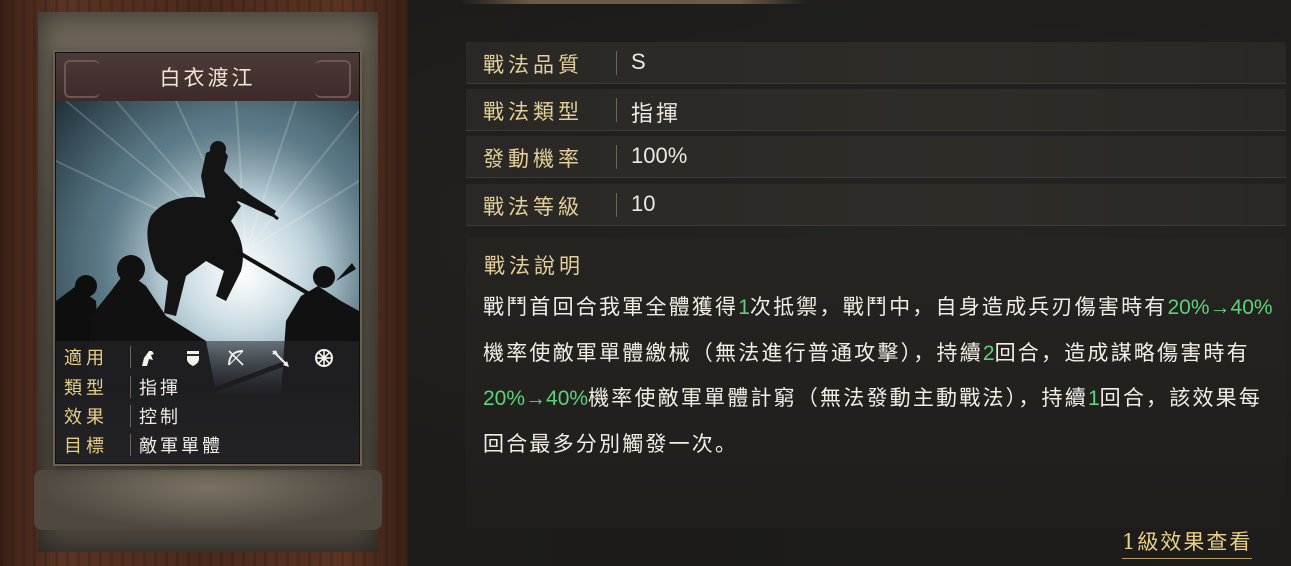 The width and height of the screenshot is (1291, 566). What do you see at coordinates (82, 79) in the screenshot?
I see `title-ornament-left` at bounding box center [82, 79].